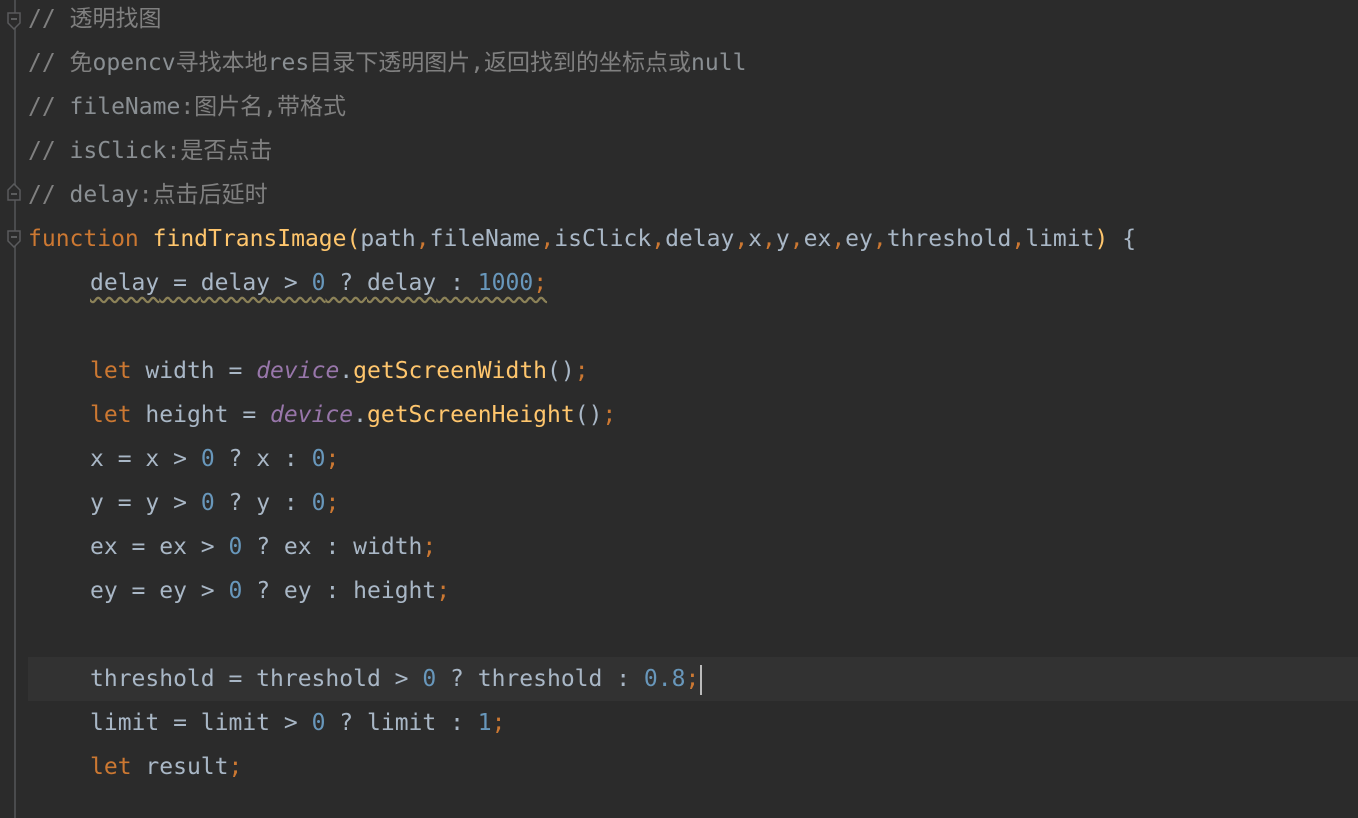 The width and height of the screenshot is (1358, 818). I want to click on param: ex, so click(817, 239).